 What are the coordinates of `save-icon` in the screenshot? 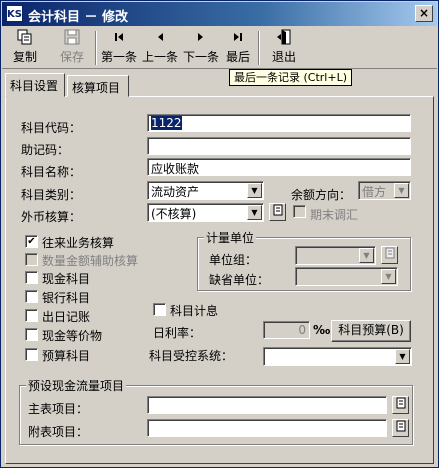 It's located at (72, 39).